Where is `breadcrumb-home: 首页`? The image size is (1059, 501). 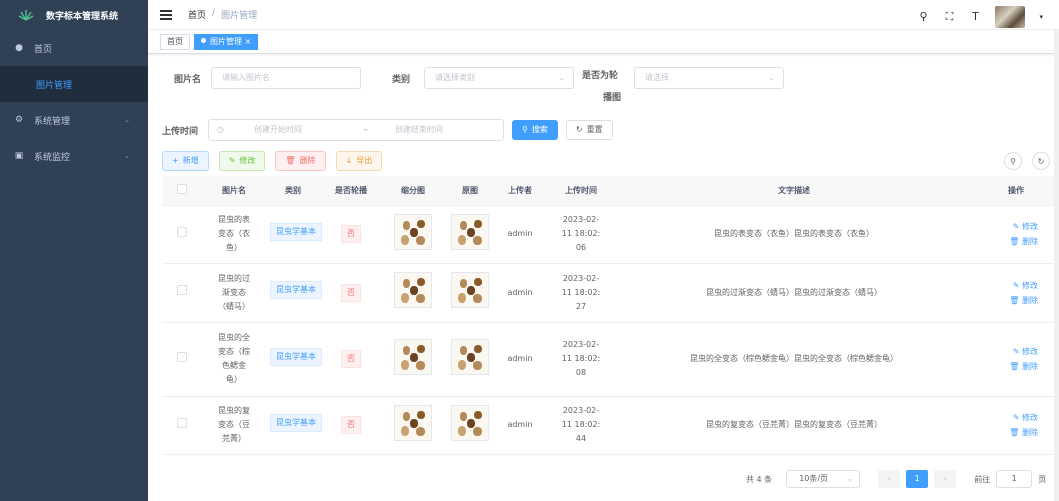
breadcrumb-home: 首页 is located at coordinates (197, 14).